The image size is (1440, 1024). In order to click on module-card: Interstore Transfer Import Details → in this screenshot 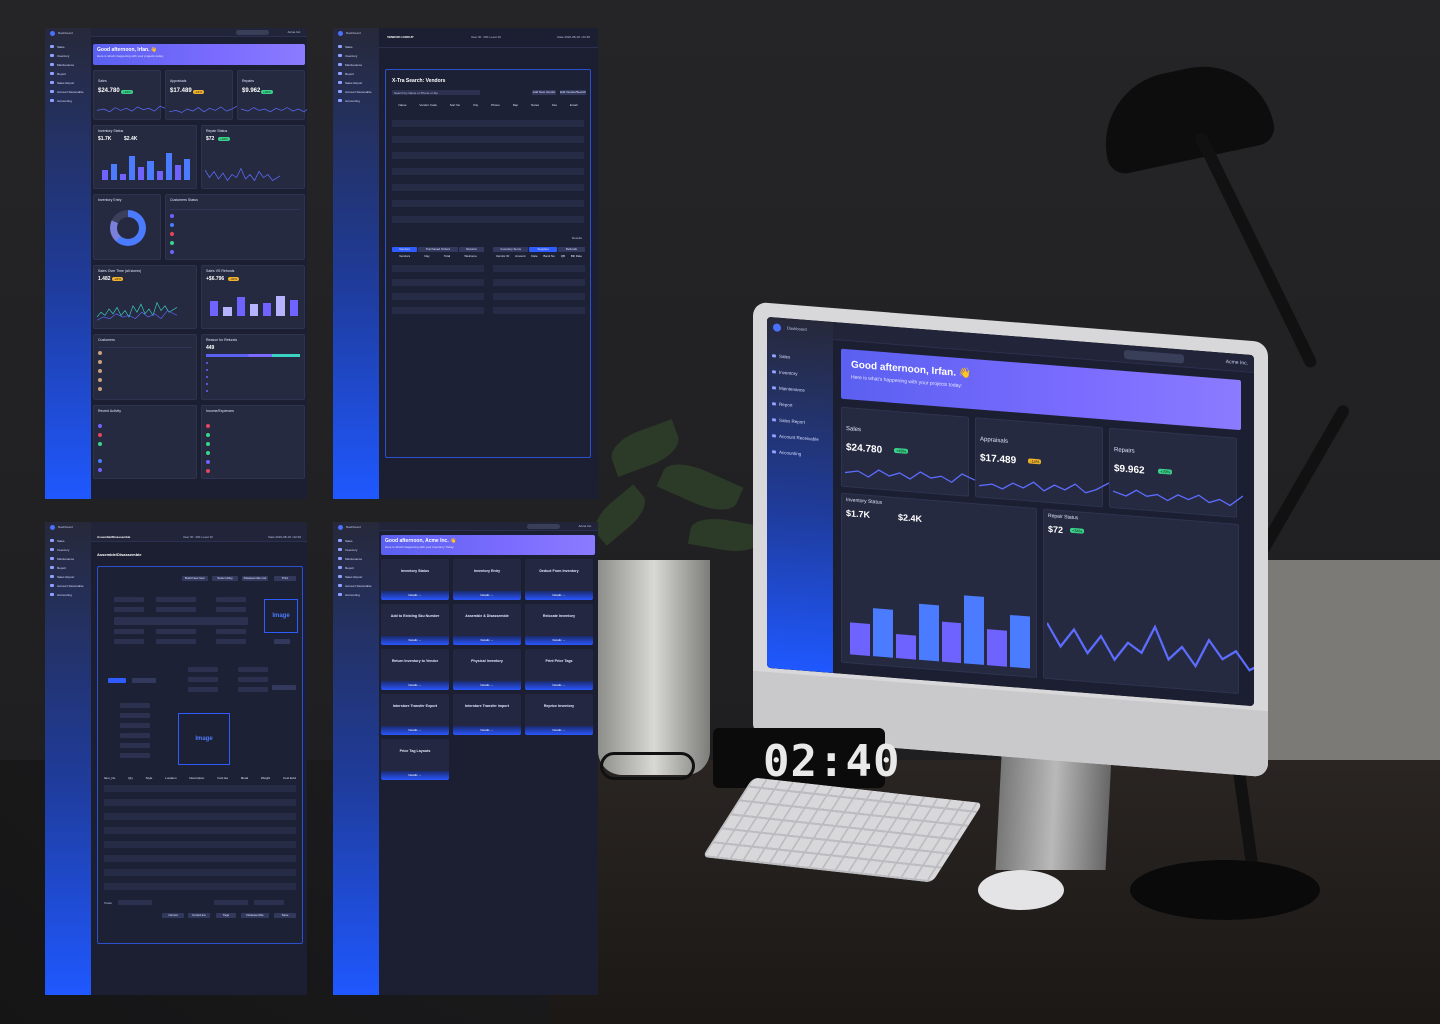, I will do `click(487, 714)`.